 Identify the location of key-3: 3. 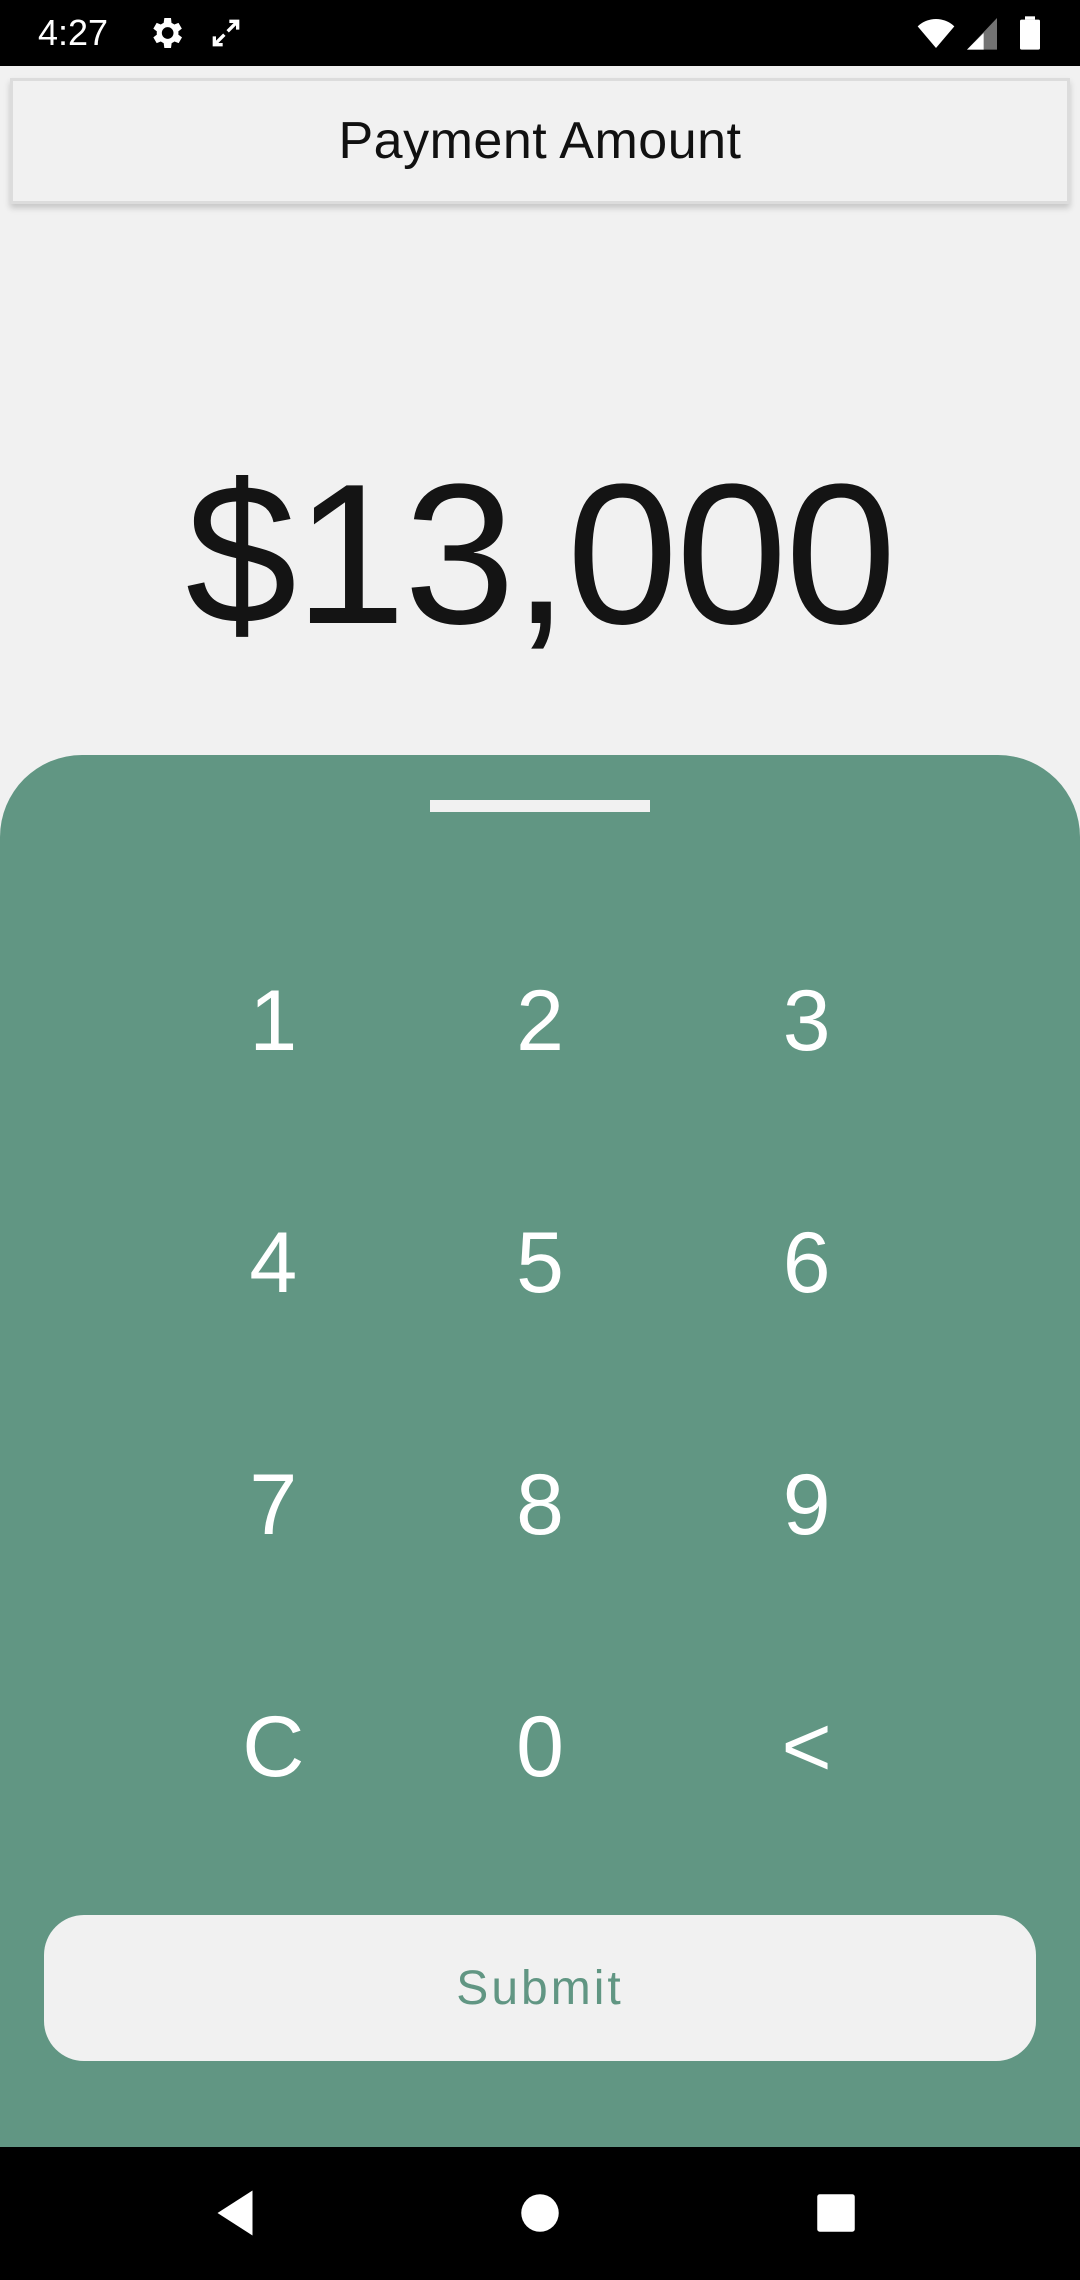
(806, 1021).